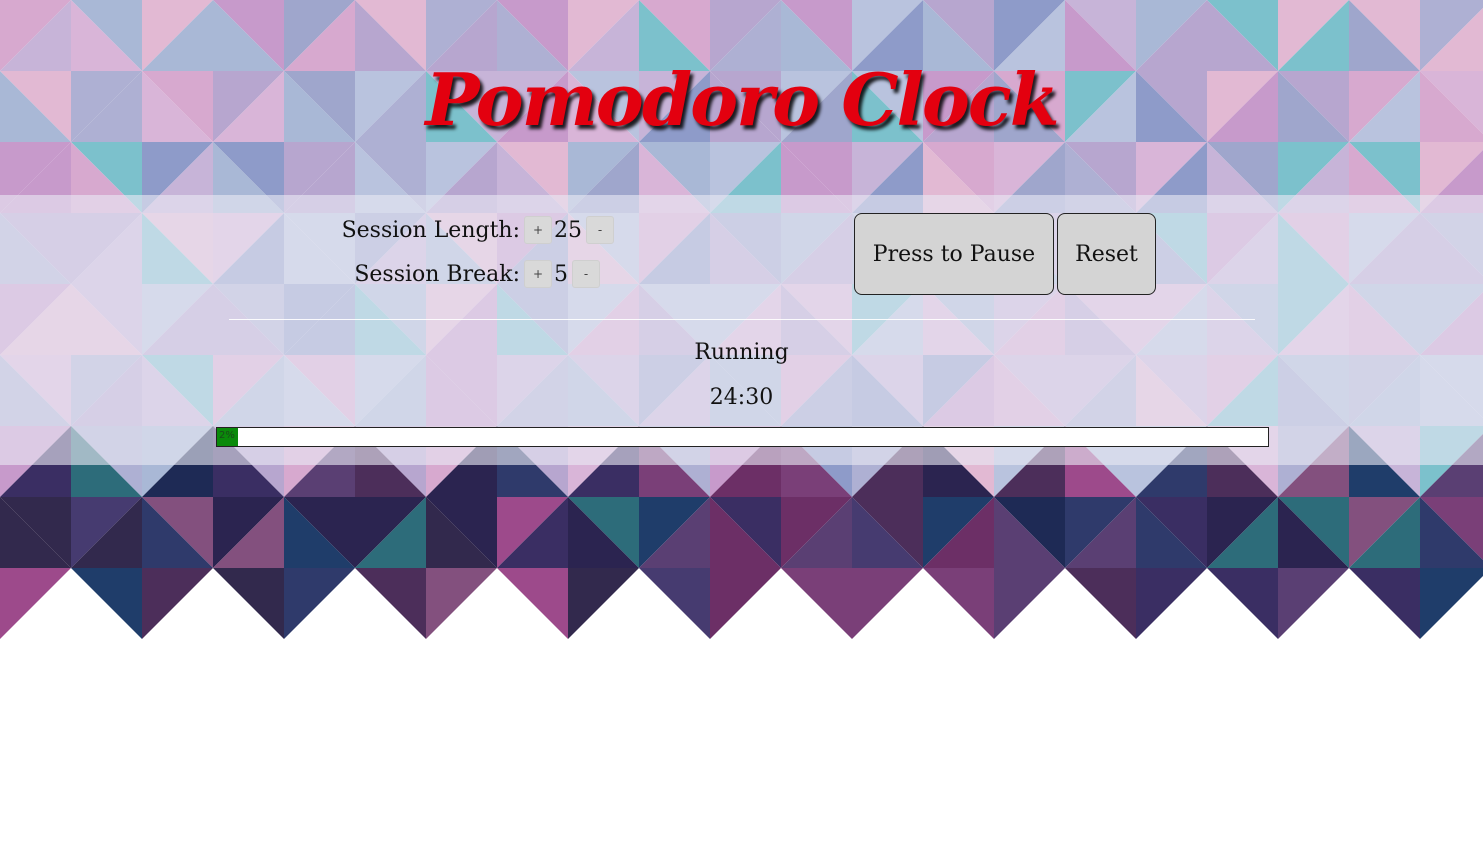  I want to click on session-break-decrement-button: -, so click(586, 274).